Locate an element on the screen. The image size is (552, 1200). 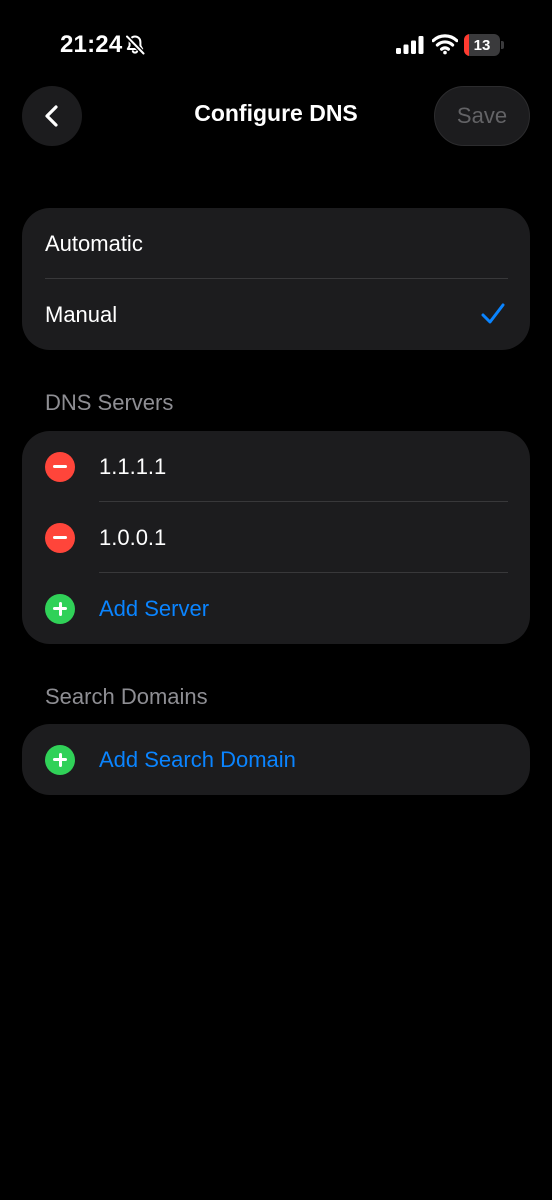
mode-option-label: Manual is located at coordinates (81, 314).